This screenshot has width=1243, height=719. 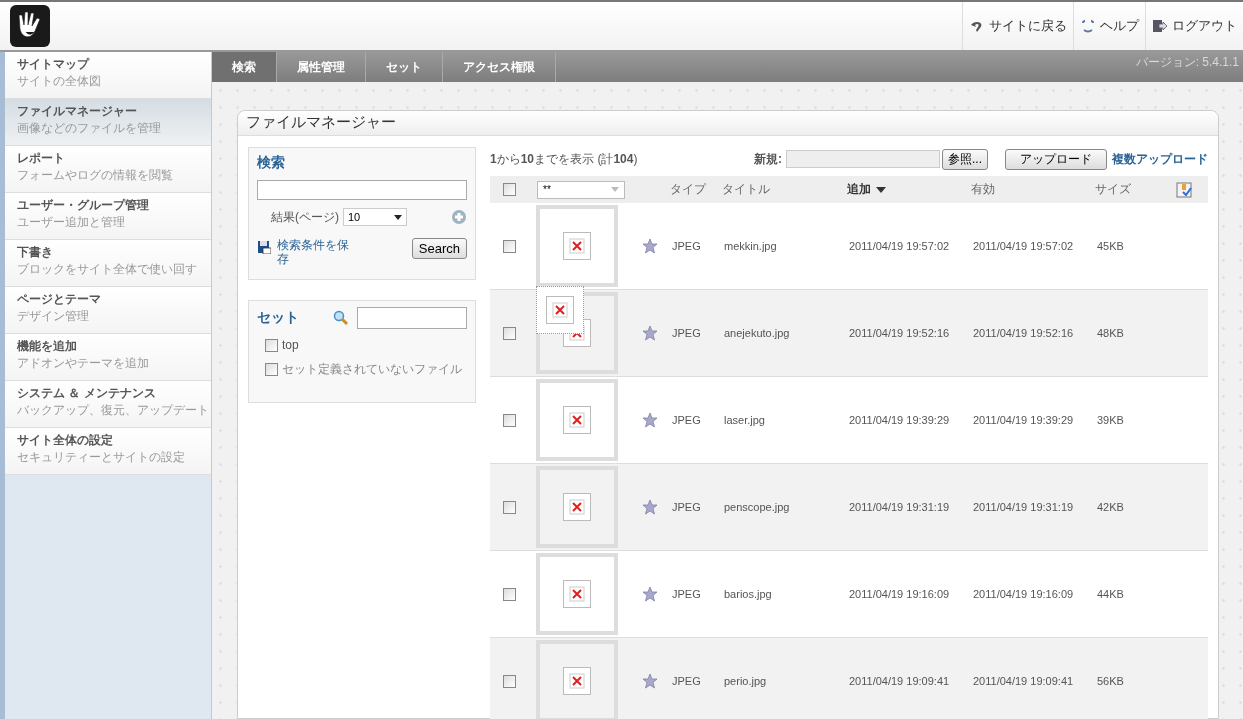 What do you see at coordinates (756, 333) in the screenshot?
I see `title-cell-text: anejekuto.jpg` at bounding box center [756, 333].